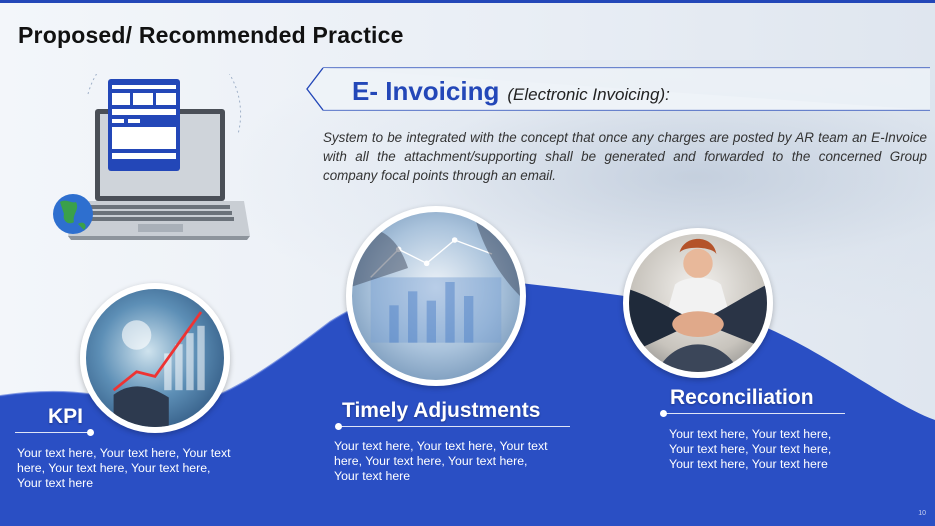 The width and height of the screenshot is (935, 526). Describe the element at coordinates (441, 410) in the screenshot. I see `section-title-timely-adjustments: Timely Adjustments` at that location.